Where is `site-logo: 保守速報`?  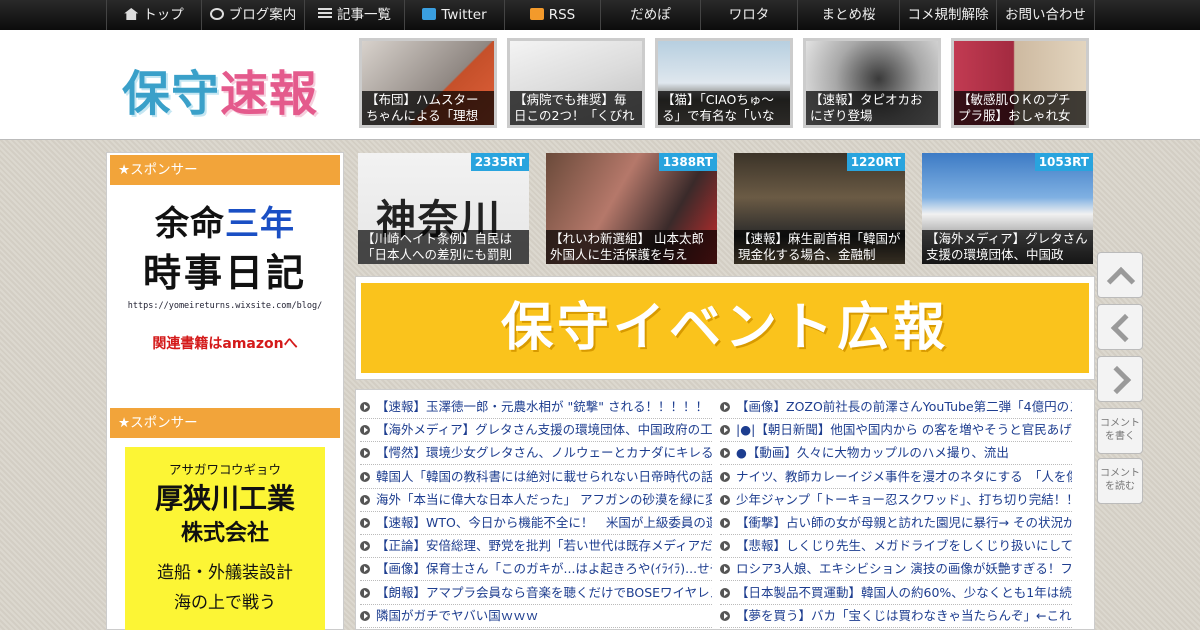
site-logo: 保守速報 is located at coordinates (220, 89).